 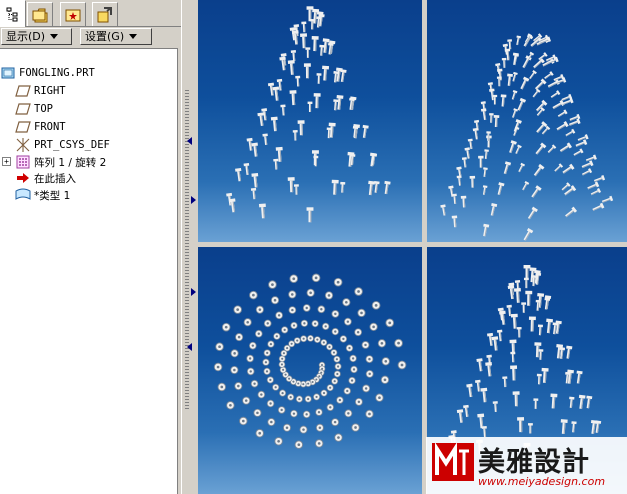 What do you see at coordinates (6, 161) in the screenshot?
I see `expand-pattern-toggle: +` at bounding box center [6, 161].